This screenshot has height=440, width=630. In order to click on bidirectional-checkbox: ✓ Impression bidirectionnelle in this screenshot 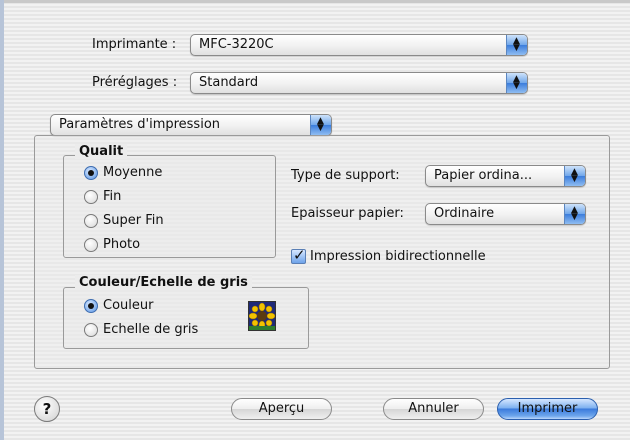, I will do `click(388, 255)`.